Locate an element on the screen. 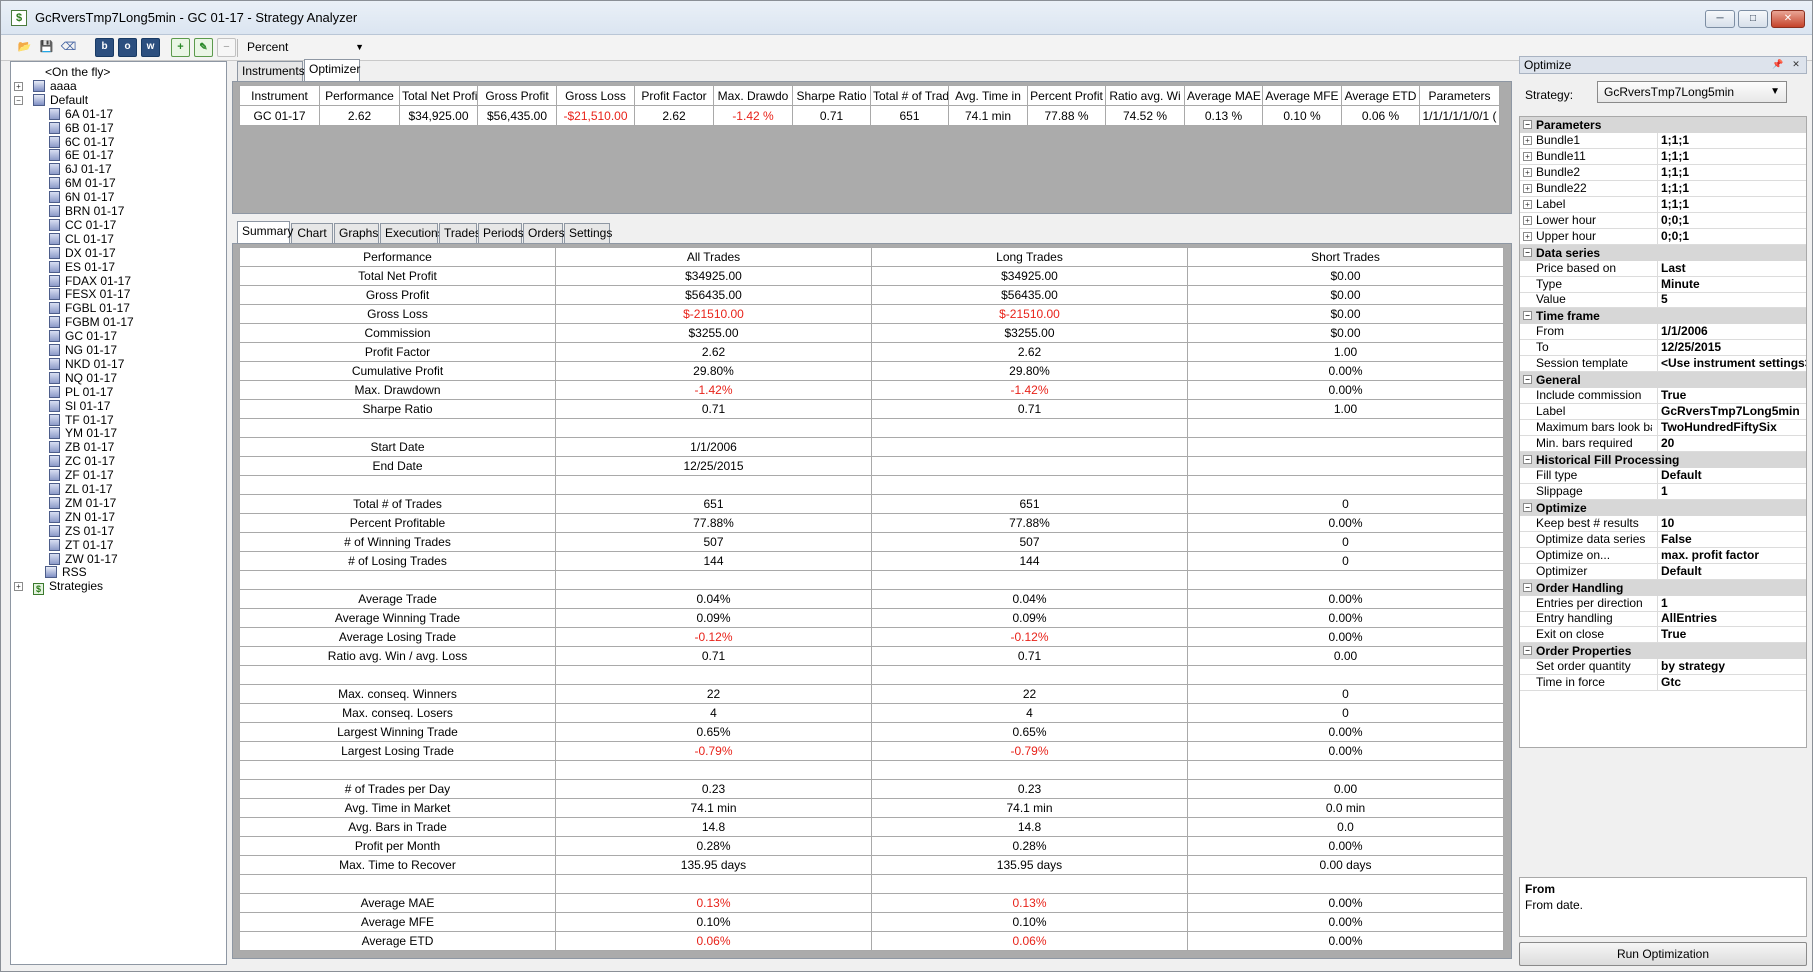 The image size is (1813, 972). property-row: Optimizer Default is located at coordinates (1663, 571).